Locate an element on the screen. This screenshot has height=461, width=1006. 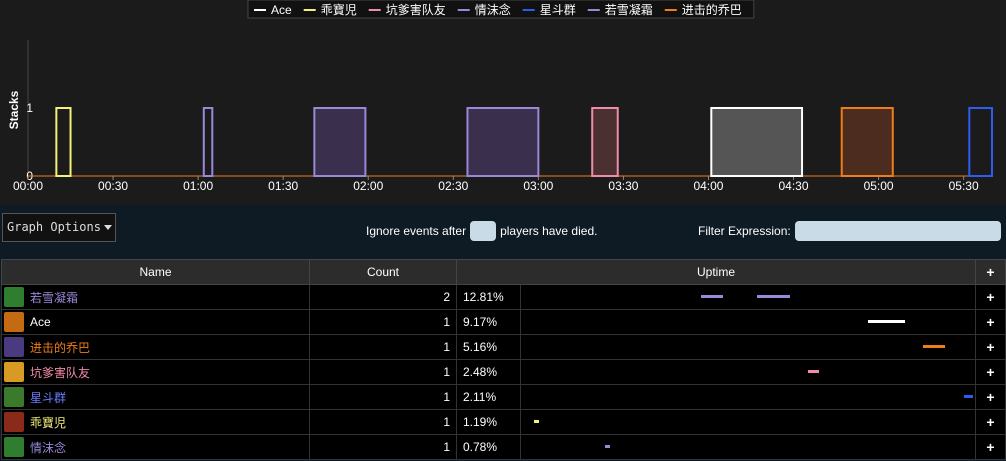
uptime-percent: 12.81% is located at coordinates (488, 297).